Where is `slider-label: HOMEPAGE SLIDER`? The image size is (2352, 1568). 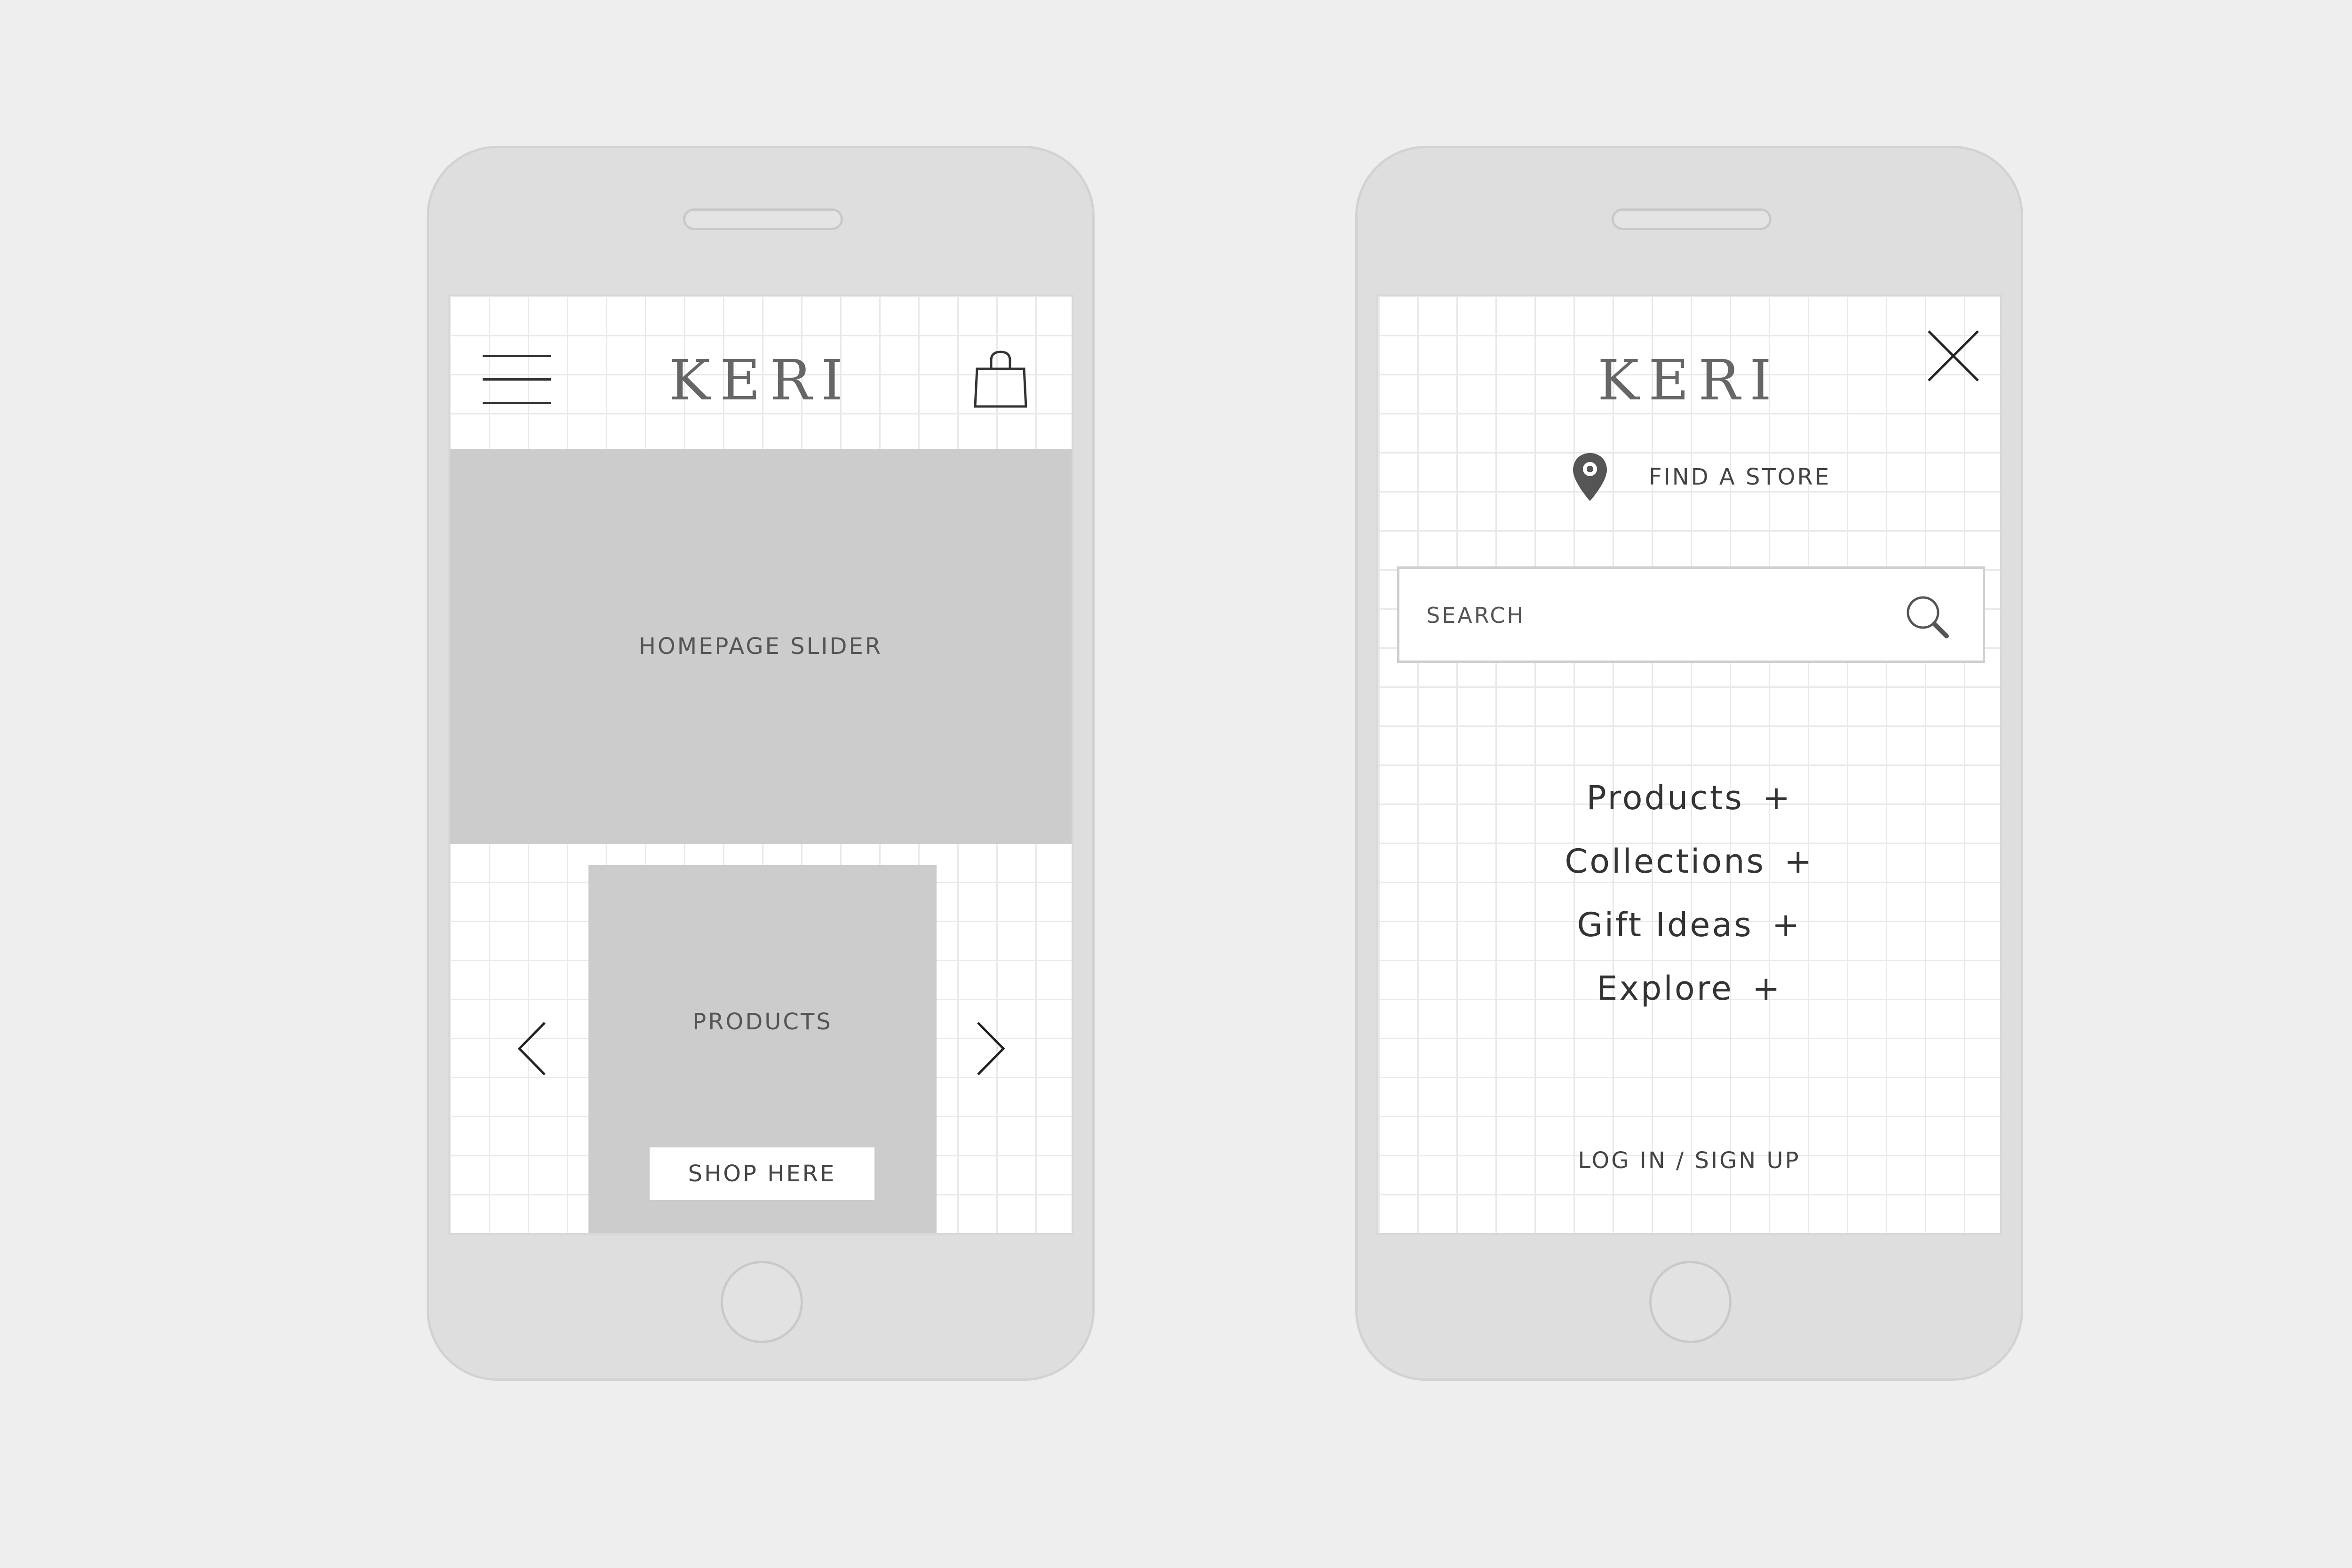 slider-label: HOMEPAGE SLIDER is located at coordinates (760, 646).